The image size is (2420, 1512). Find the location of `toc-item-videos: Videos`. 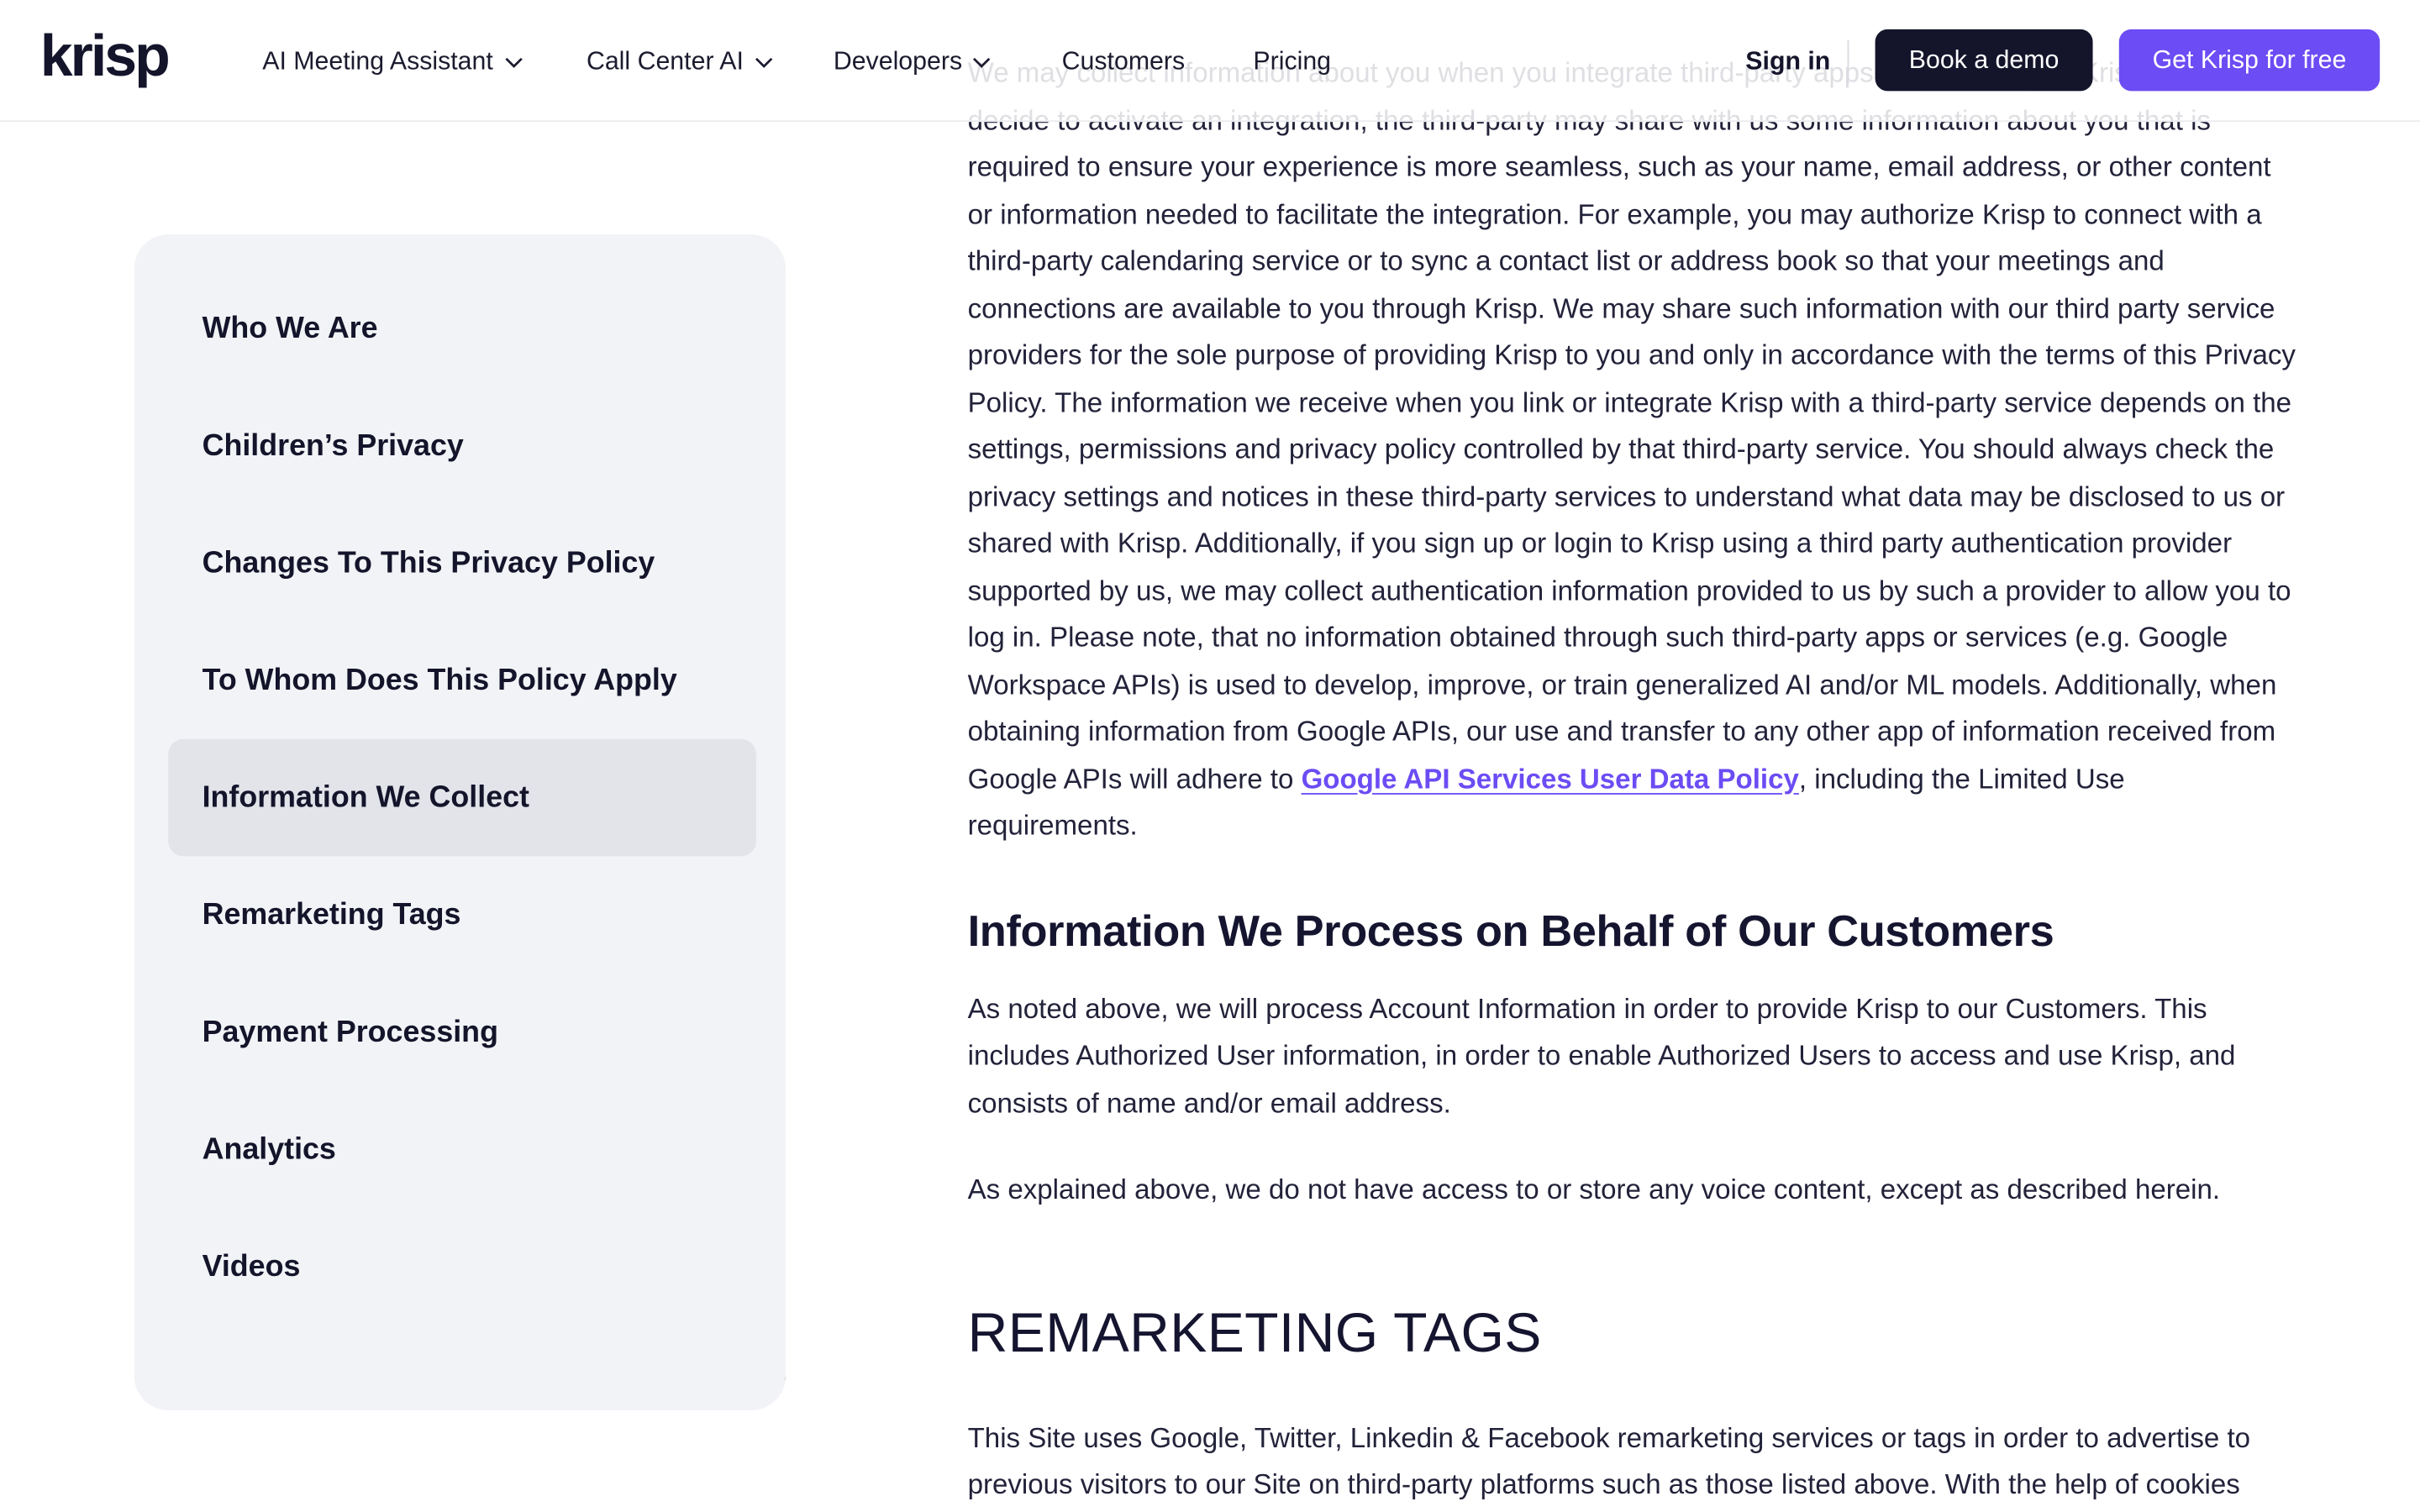

toc-item-videos: Videos is located at coordinates (462, 1267).